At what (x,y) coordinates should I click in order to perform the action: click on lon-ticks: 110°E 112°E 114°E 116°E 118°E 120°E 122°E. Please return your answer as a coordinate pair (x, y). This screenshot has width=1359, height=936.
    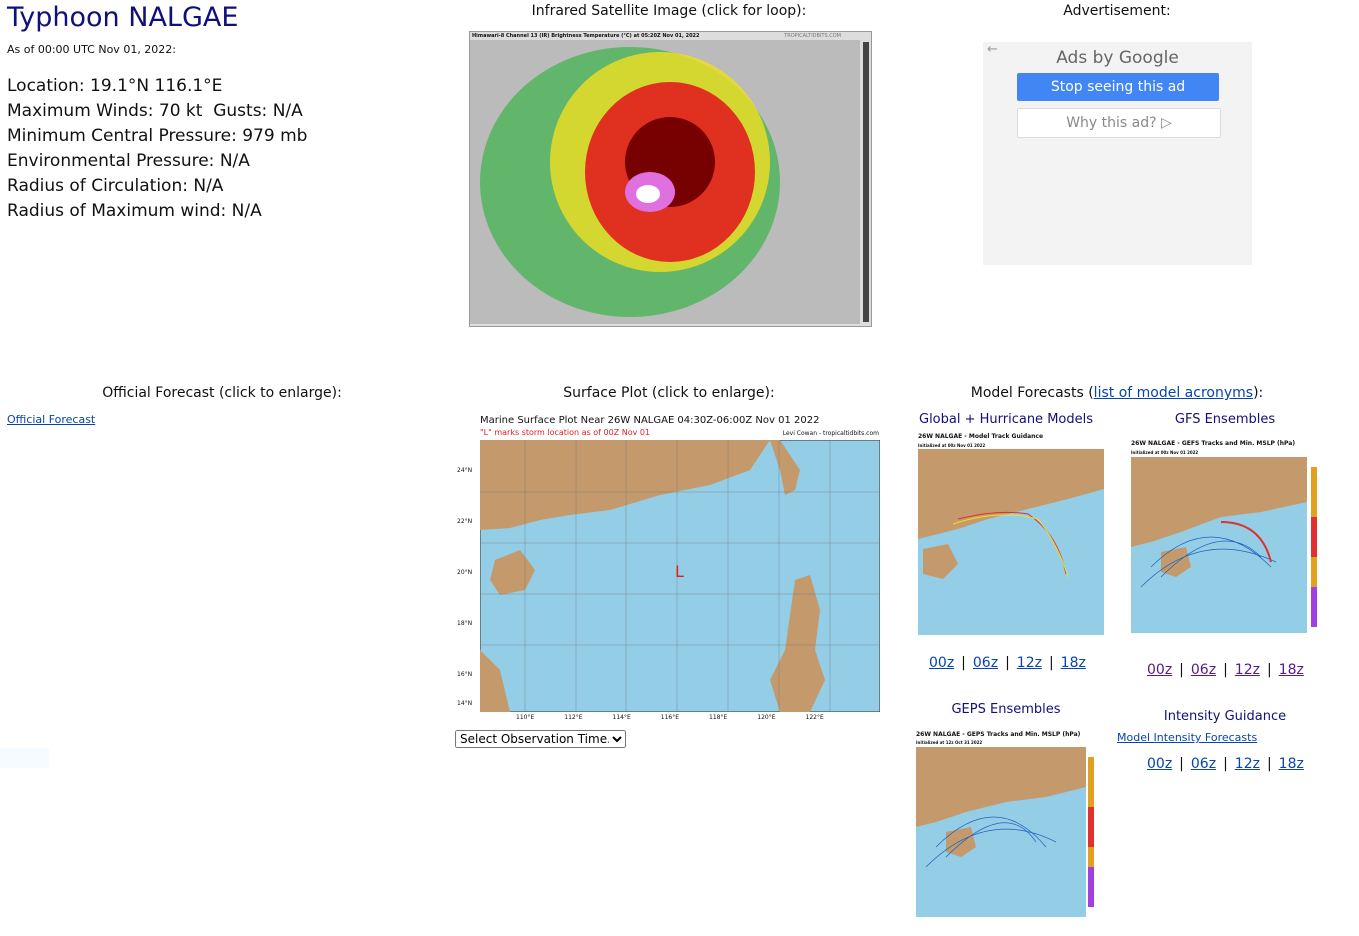
    Looking at the image, I should click on (670, 717).